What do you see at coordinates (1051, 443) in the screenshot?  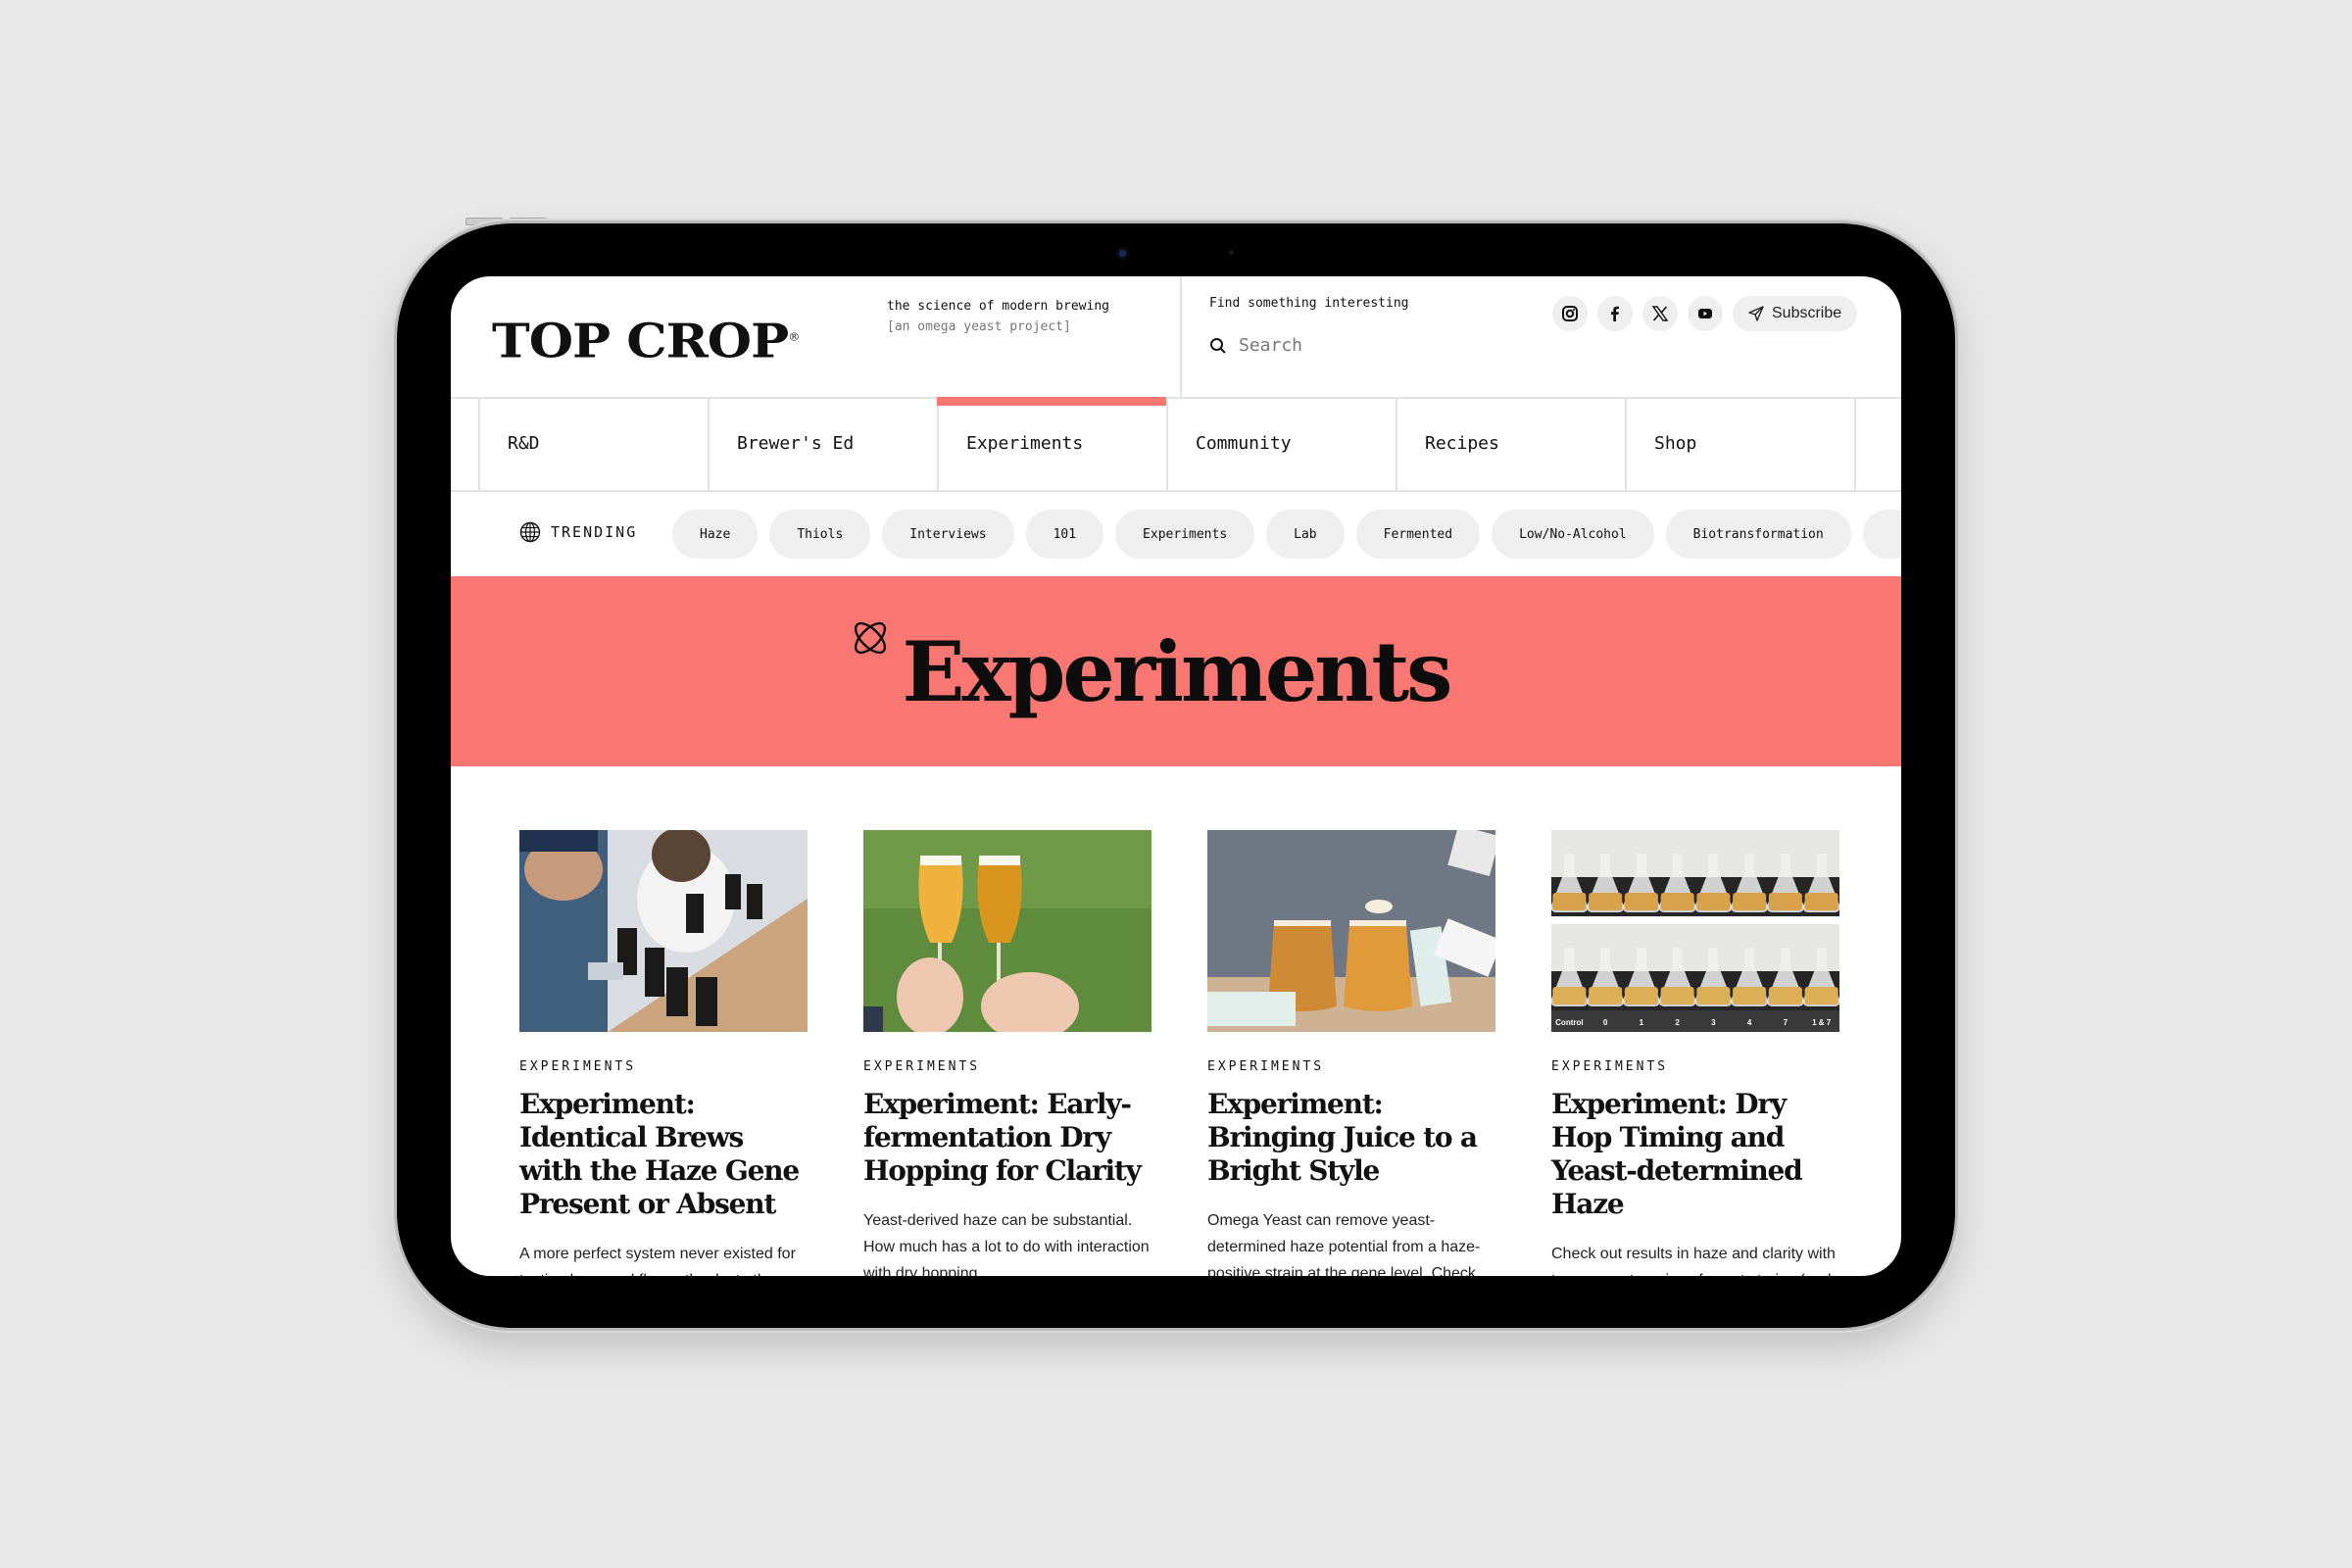 I see `nav-item-experiments: Experiments` at bounding box center [1051, 443].